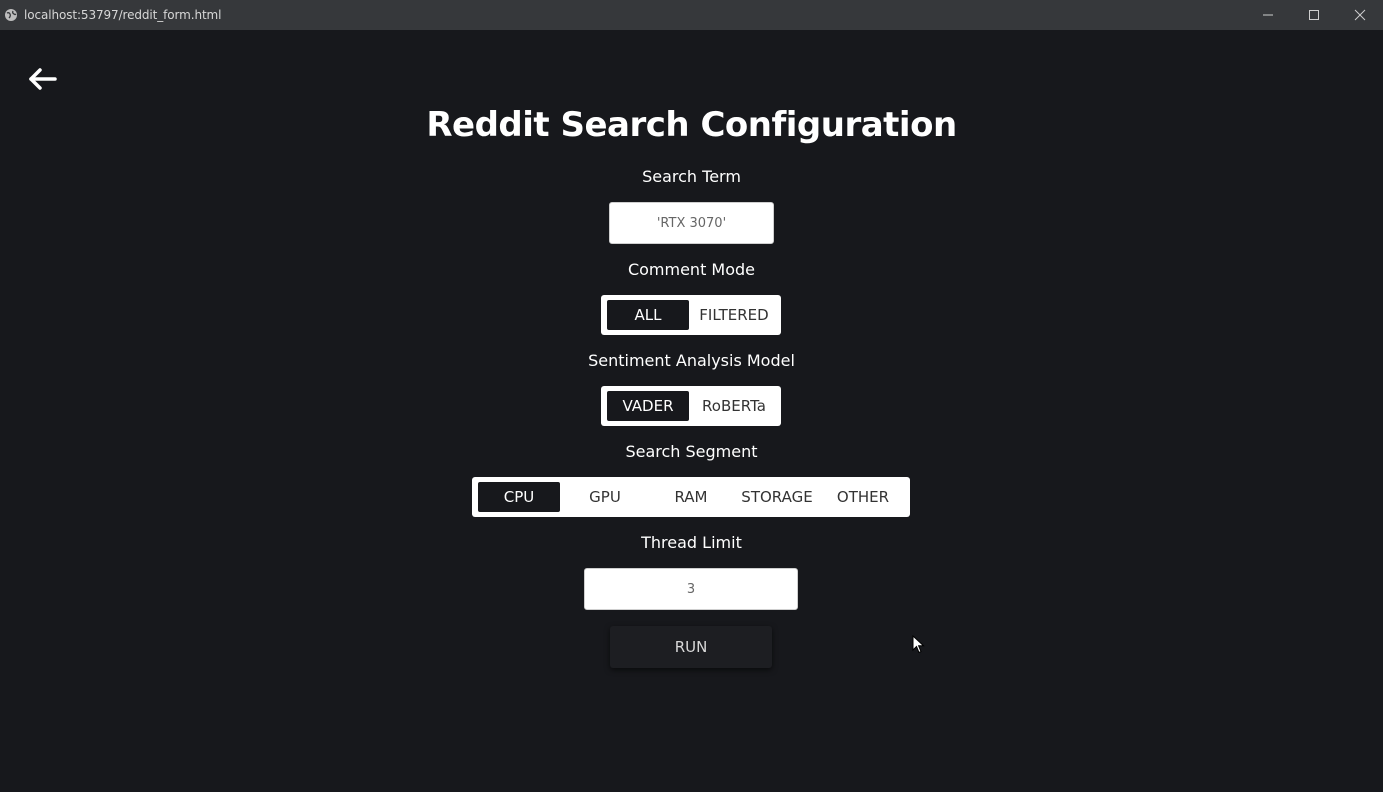 Image resolution: width=1383 pixels, height=792 pixels. I want to click on comment-mode-label: Comment Mode, so click(691, 269).